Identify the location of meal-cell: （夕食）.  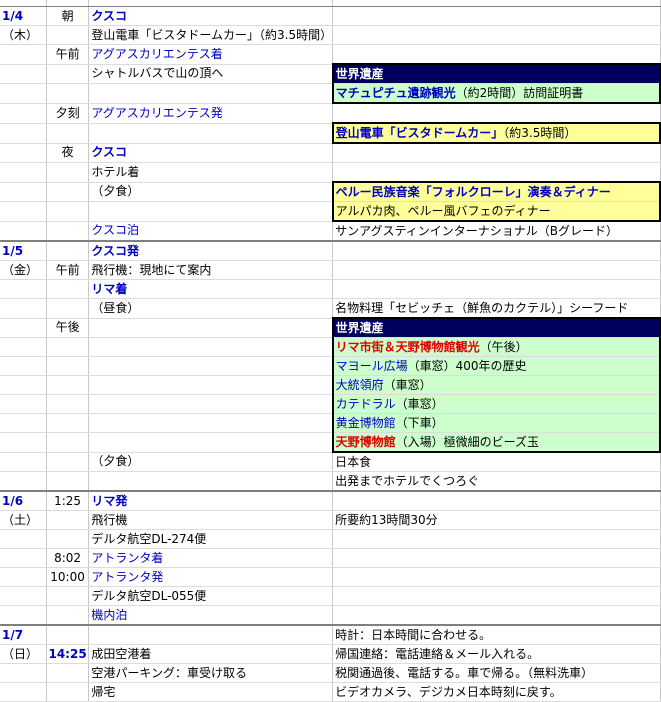
(211, 192).